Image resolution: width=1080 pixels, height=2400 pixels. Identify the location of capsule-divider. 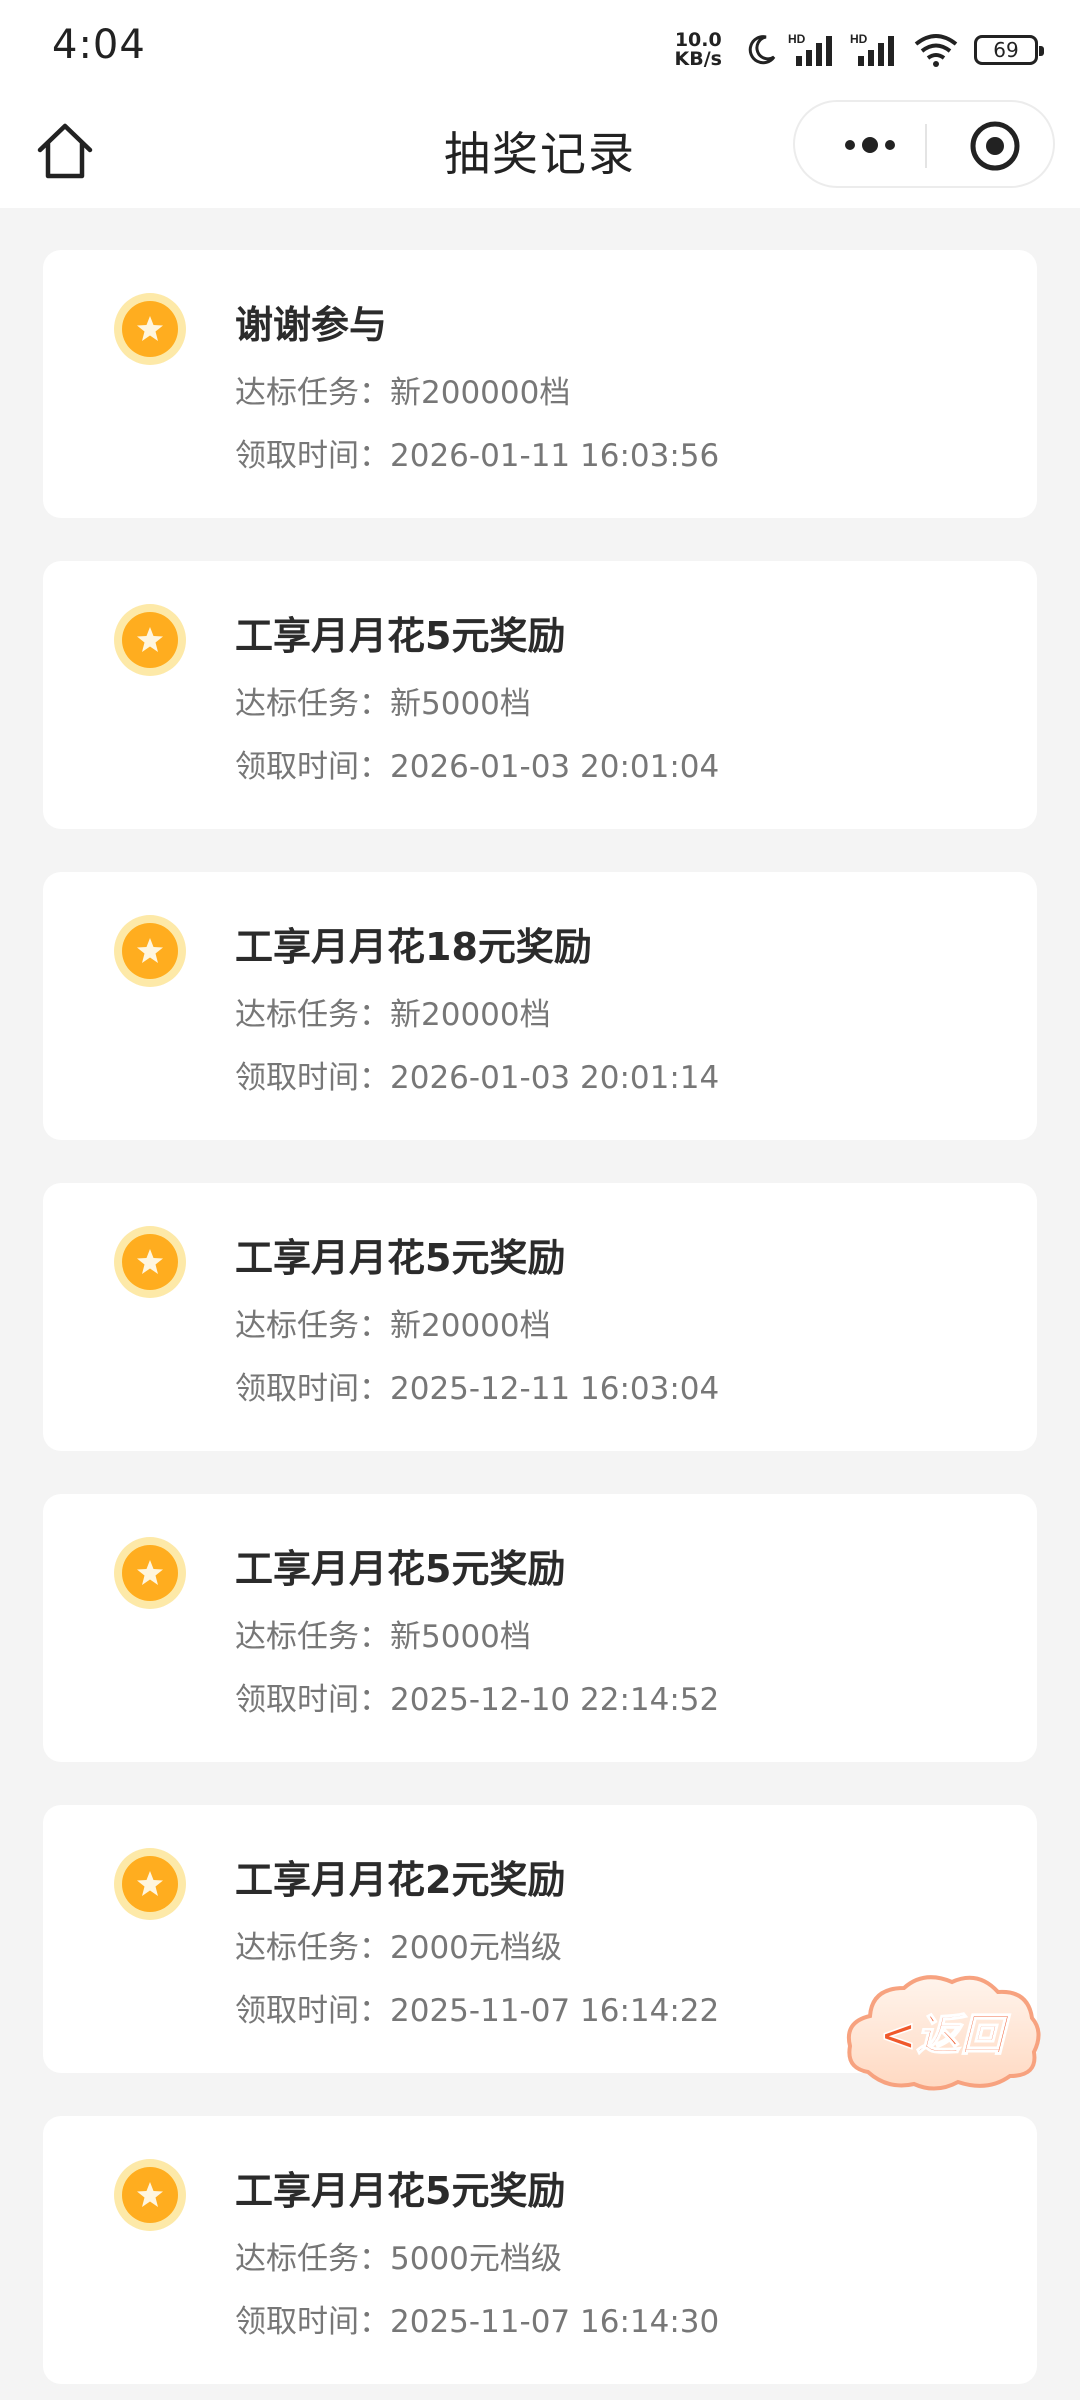
(926, 146).